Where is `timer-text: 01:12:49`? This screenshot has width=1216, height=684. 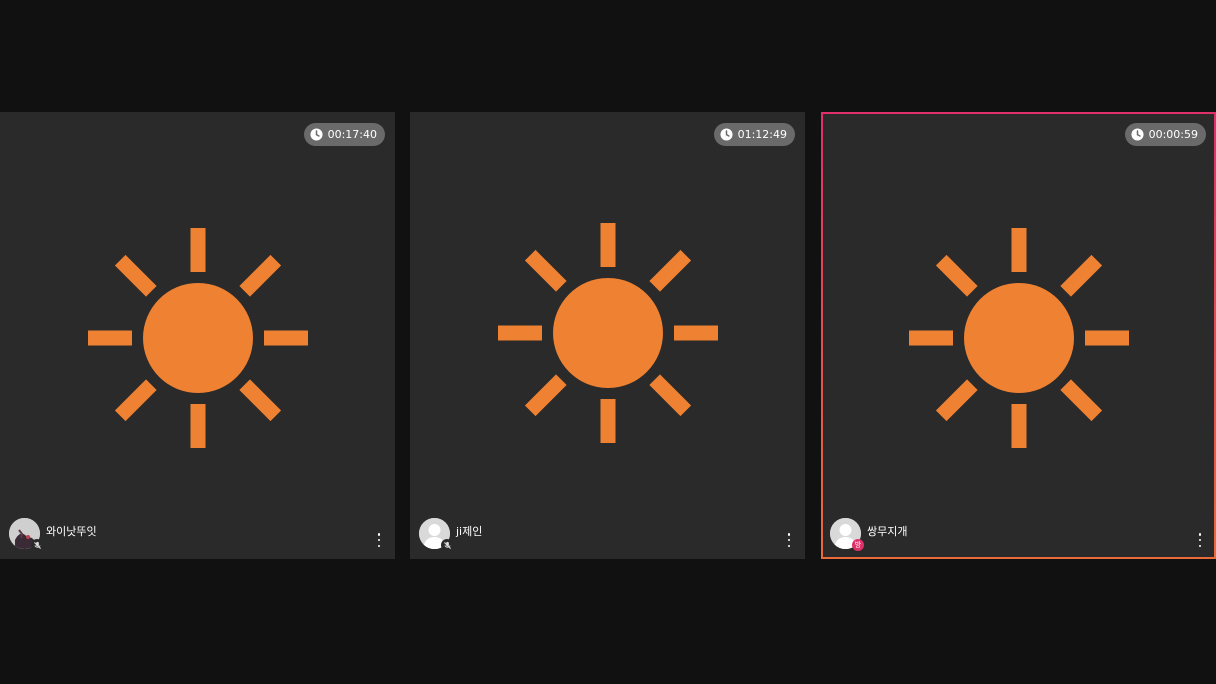
timer-text: 01:12:49 is located at coordinates (762, 134).